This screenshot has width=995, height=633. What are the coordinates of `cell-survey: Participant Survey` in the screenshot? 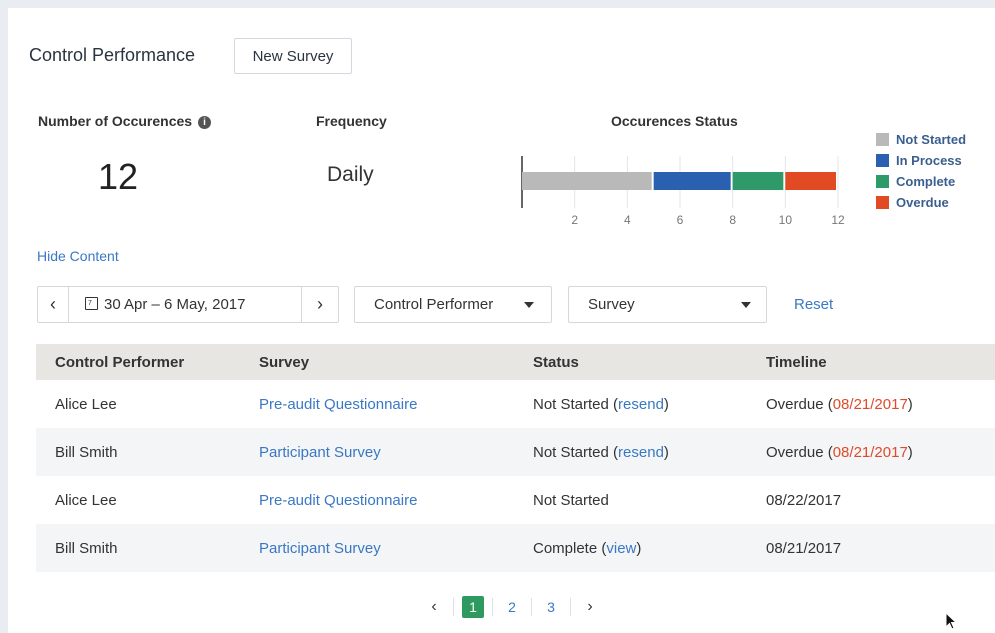 It's located at (396, 548).